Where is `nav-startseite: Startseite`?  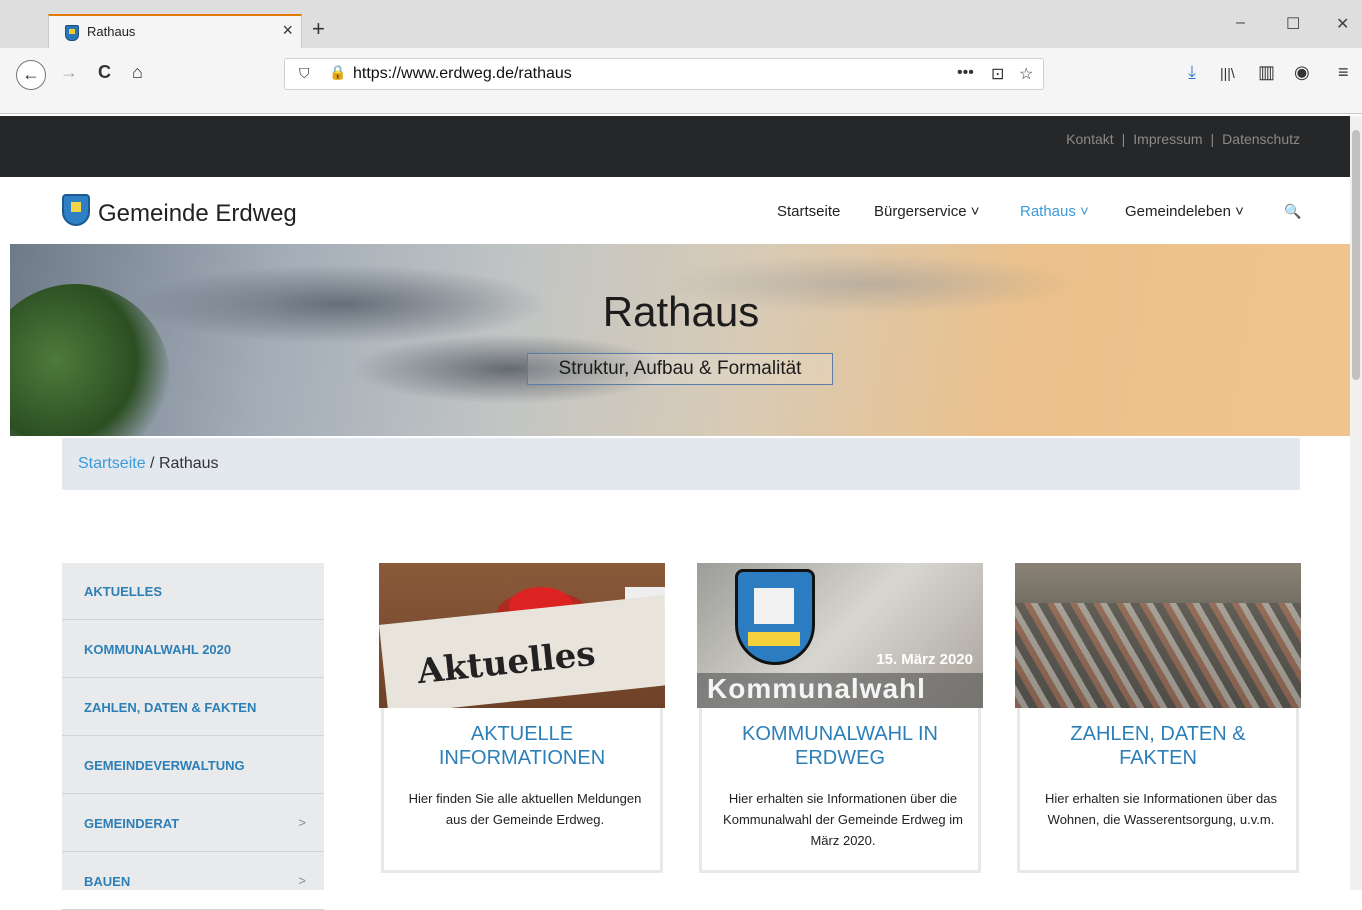 nav-startseite: Startseite is located at coordinates (808, 211).